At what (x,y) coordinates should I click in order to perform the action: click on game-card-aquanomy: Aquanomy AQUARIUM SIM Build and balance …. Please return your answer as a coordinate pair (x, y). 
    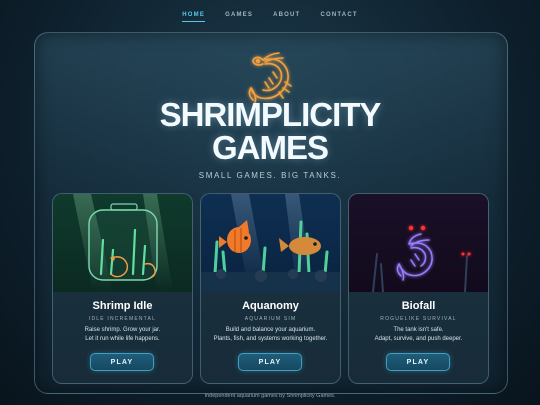
    Looking at the image, I should click on (270, 288).